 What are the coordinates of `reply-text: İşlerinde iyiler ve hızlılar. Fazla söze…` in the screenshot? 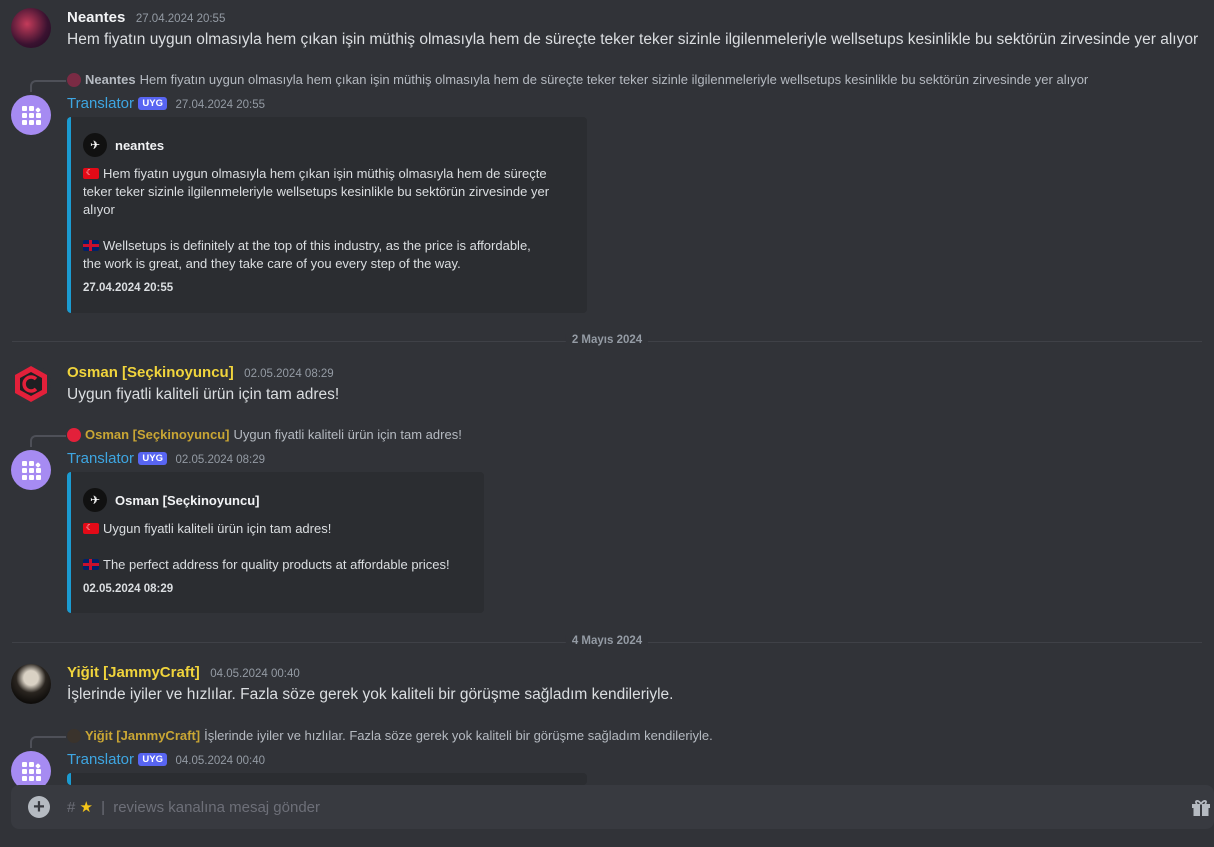 It's located at (458, 735).